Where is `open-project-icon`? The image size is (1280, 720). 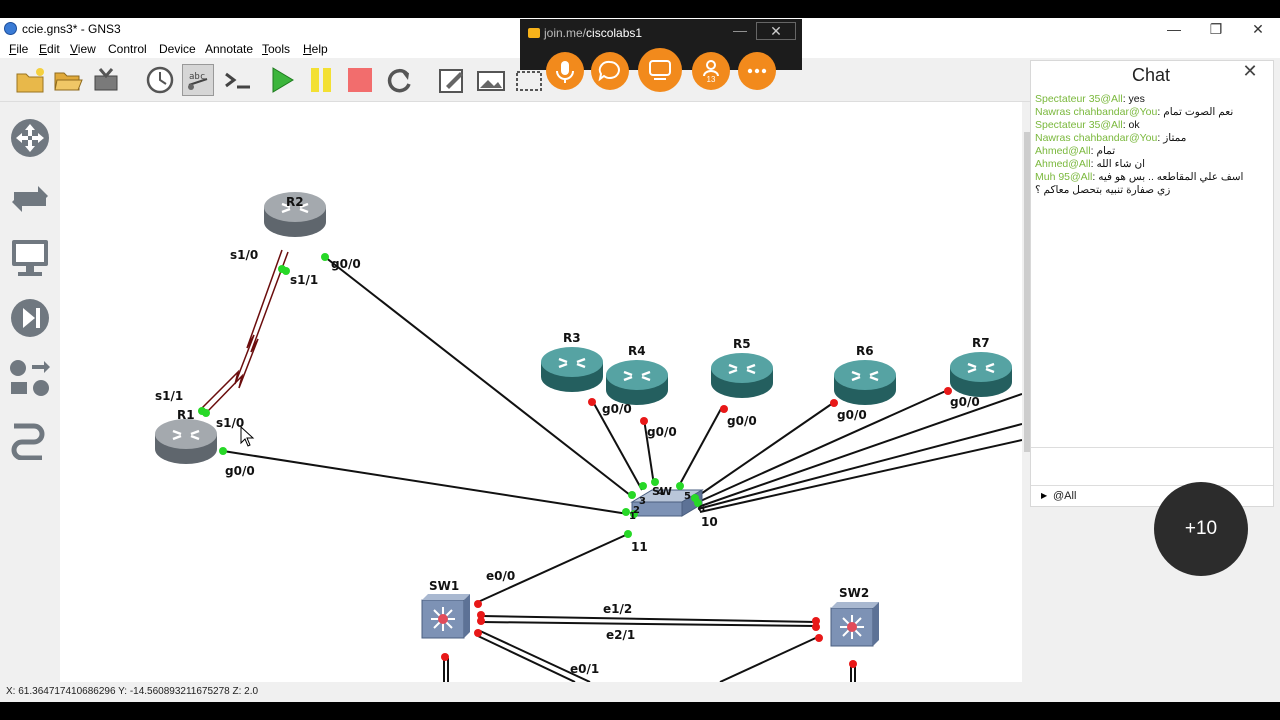 open-project-icon is located at coordinates (68, 80).